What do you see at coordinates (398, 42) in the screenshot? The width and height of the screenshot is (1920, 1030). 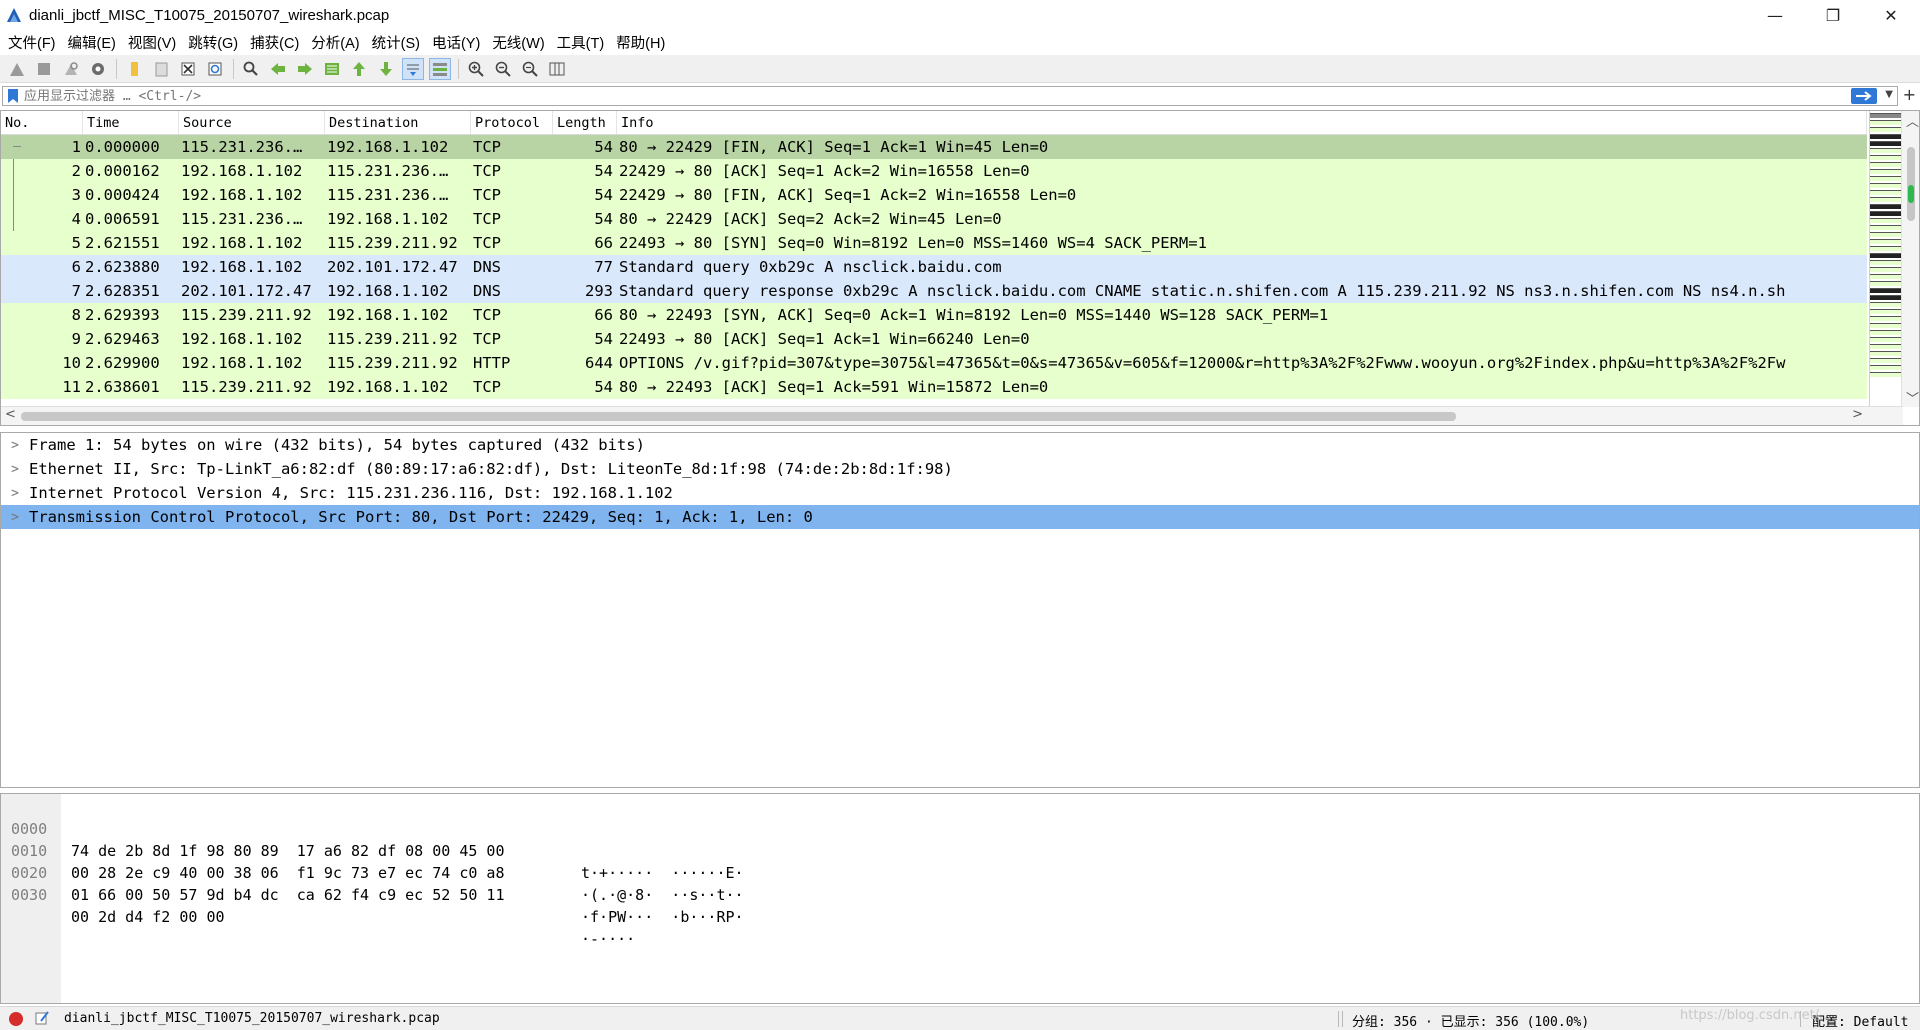 I see `menu-statistics: 统计(S)` at bounding box center [398, 42].